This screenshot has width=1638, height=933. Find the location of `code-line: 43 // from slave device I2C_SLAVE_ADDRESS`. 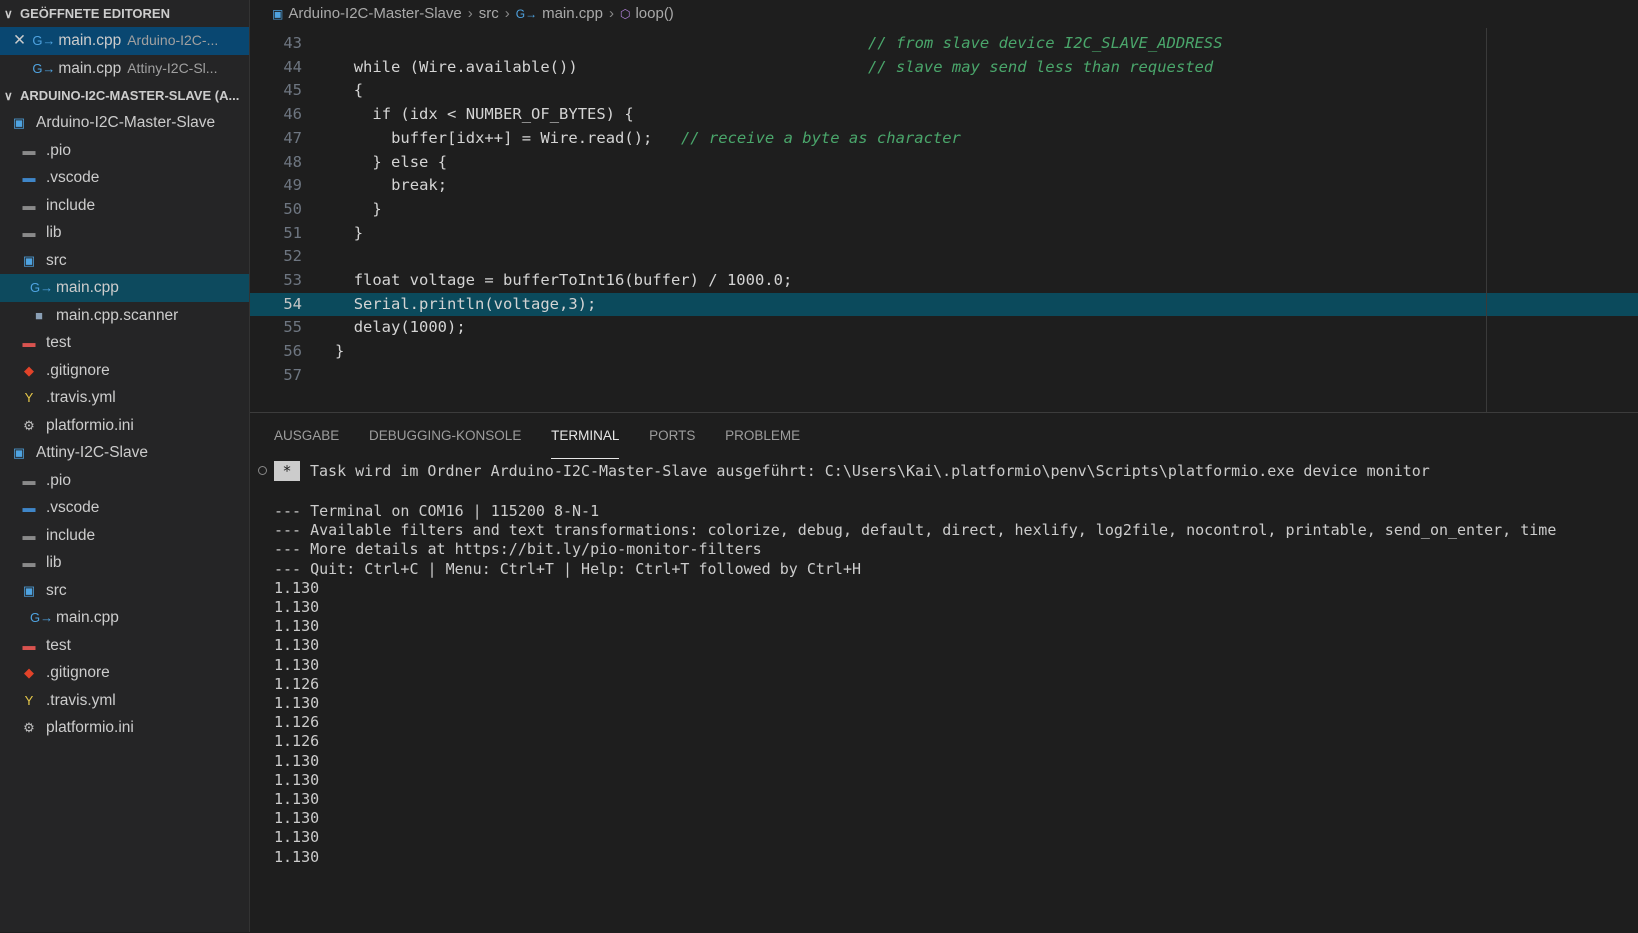

code-line: 43 // from slave device I2C_SLAVE_ADDRESS is located at coordinates (944, 44).